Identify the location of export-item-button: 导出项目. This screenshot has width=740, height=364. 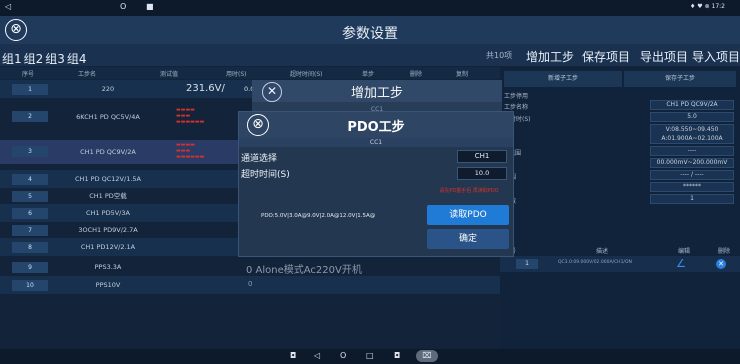
(664, 56).